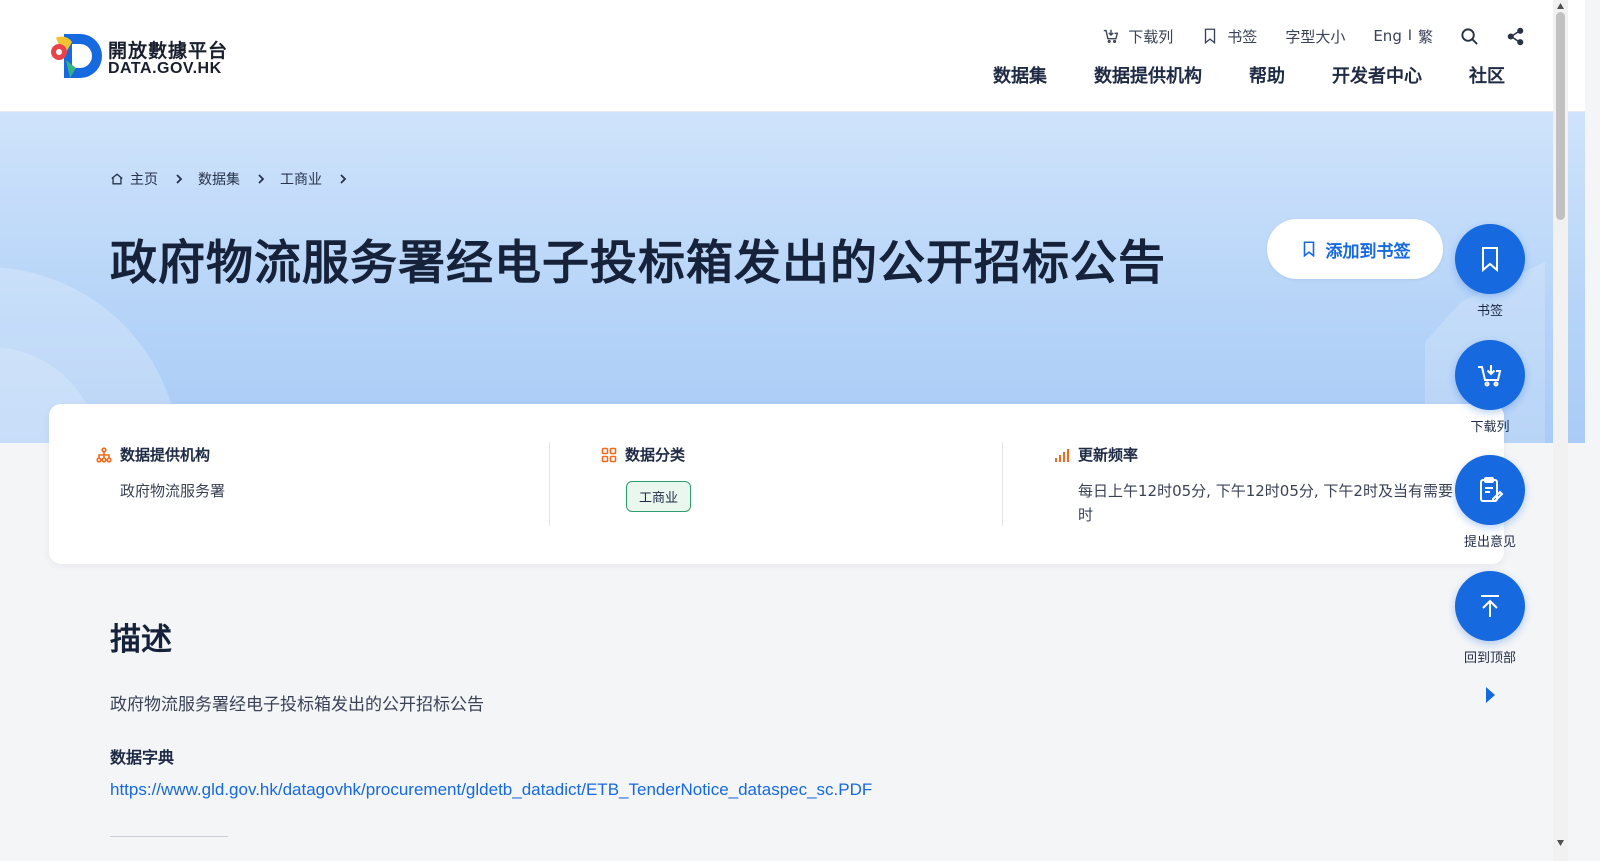  I want to click on add-to-bookmark-button: 添加到书签, so click(1355, 249).